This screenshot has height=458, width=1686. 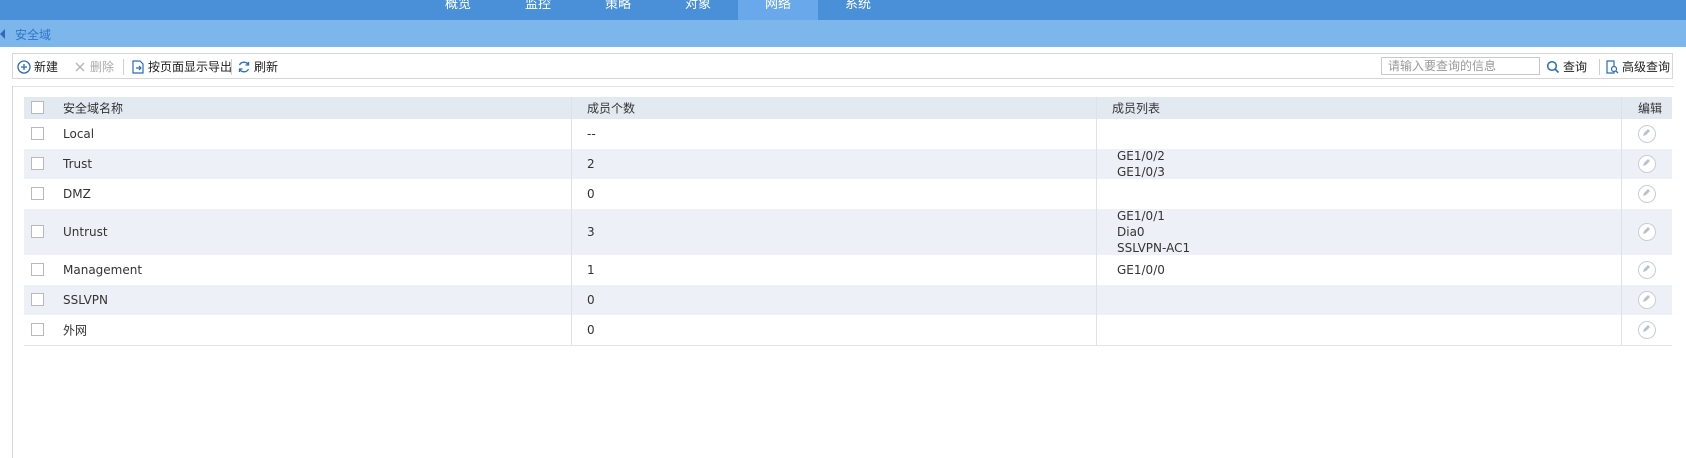 I want to click on toolbar: 新建 删除 按页面显示导出 刷新 查询 高级查询, so click(x=842, y=66).